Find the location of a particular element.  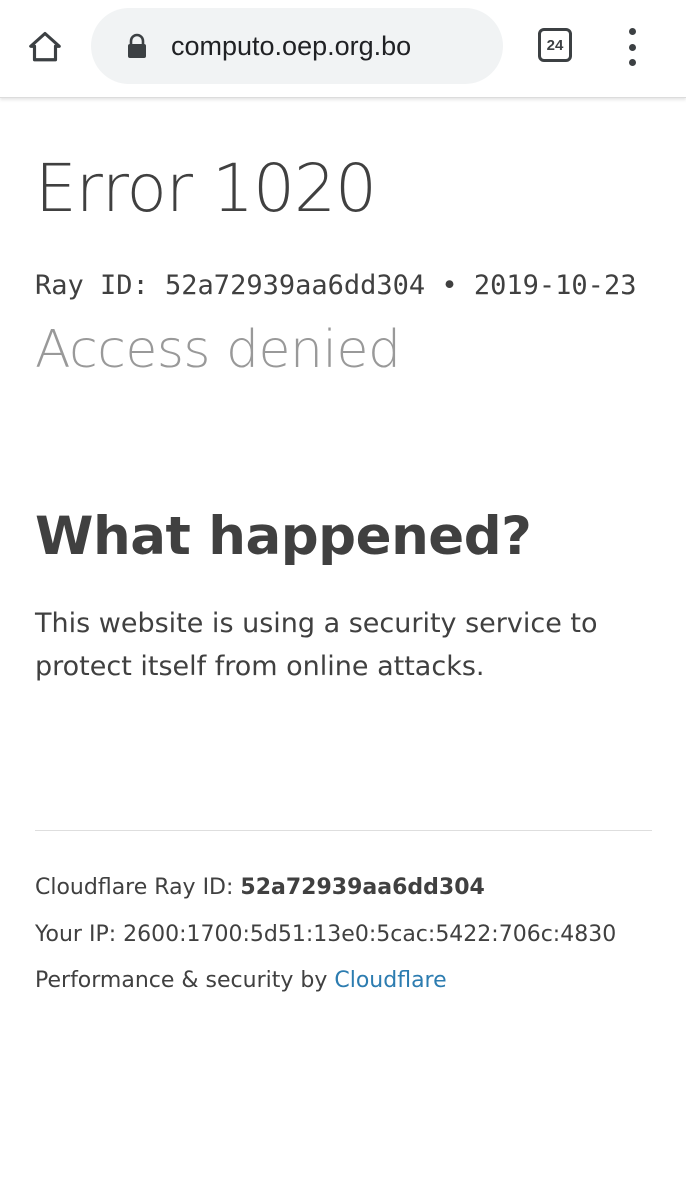

browser-toolbar: computo.oep.org.bo 24 is located at coordinates (343, 49).